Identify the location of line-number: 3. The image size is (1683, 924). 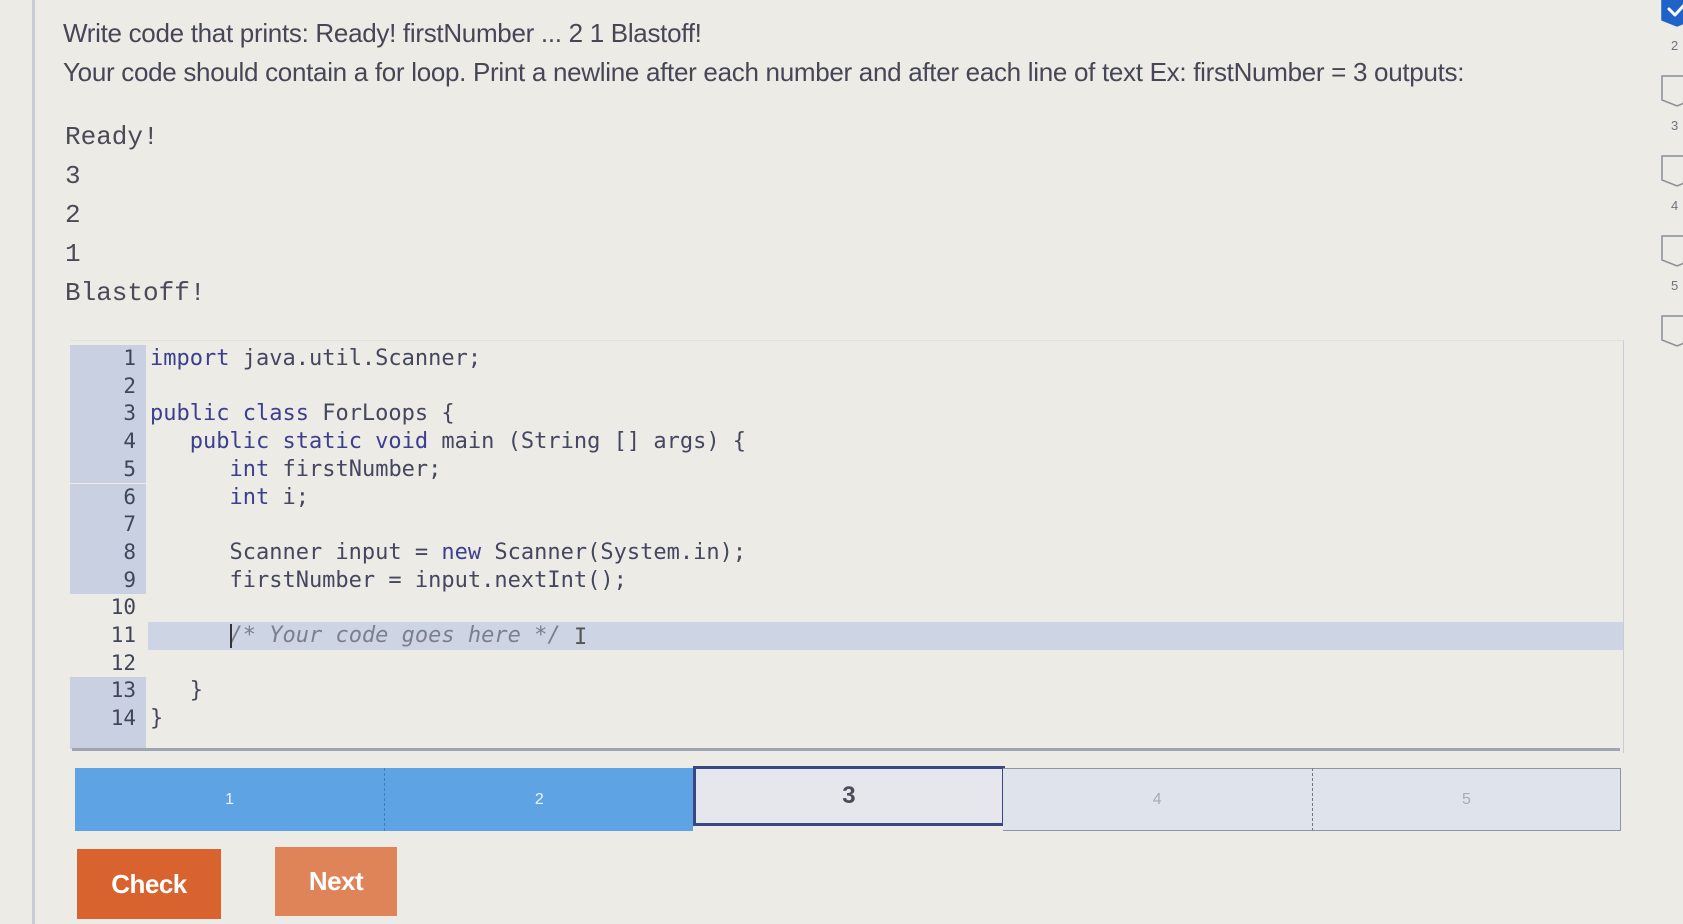
(129, 413).